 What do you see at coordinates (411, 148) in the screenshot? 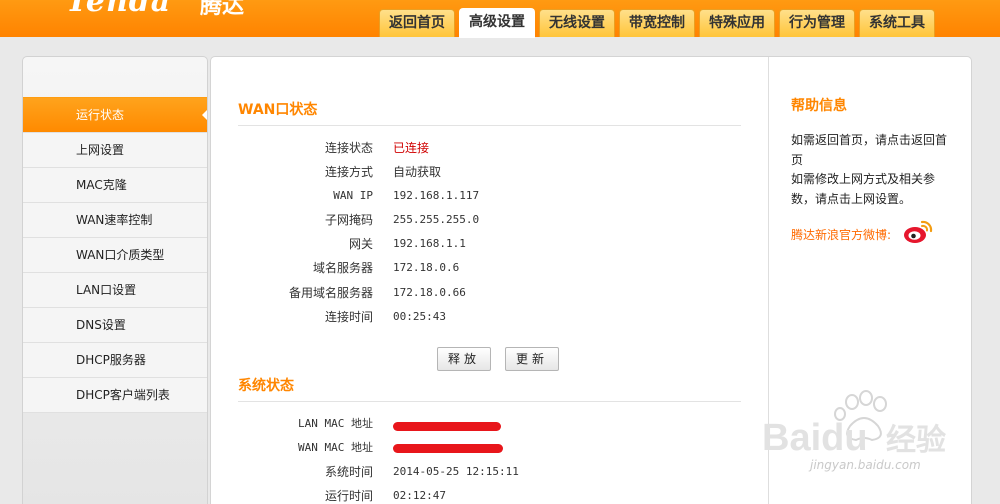
I see `connection-status-value: 已连接` at bounding box center [411, 148].